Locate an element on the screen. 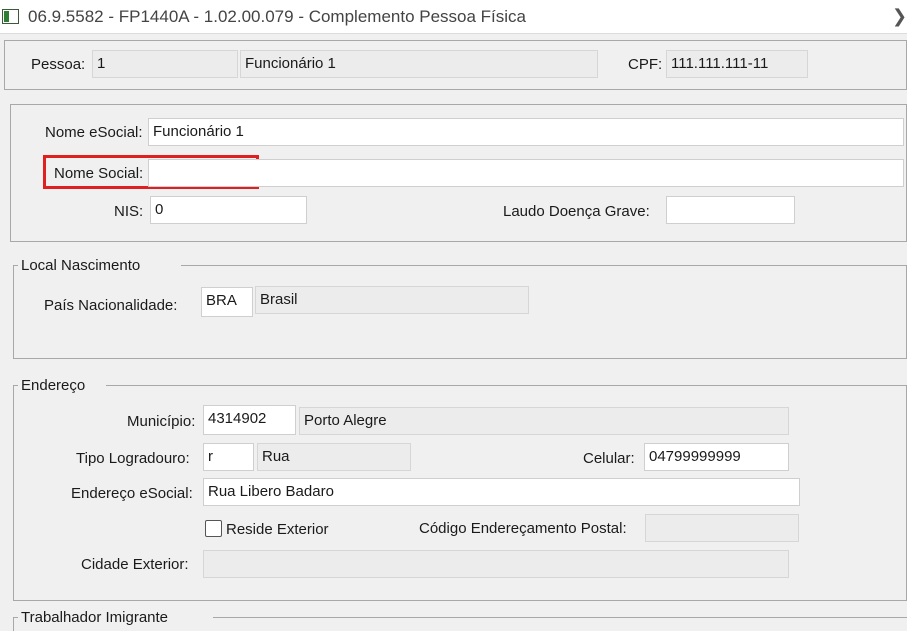 The width and height of the screenshot is (907, 631). reside-exterior-label: Reside Exterior is located at coordinates (277, 529).